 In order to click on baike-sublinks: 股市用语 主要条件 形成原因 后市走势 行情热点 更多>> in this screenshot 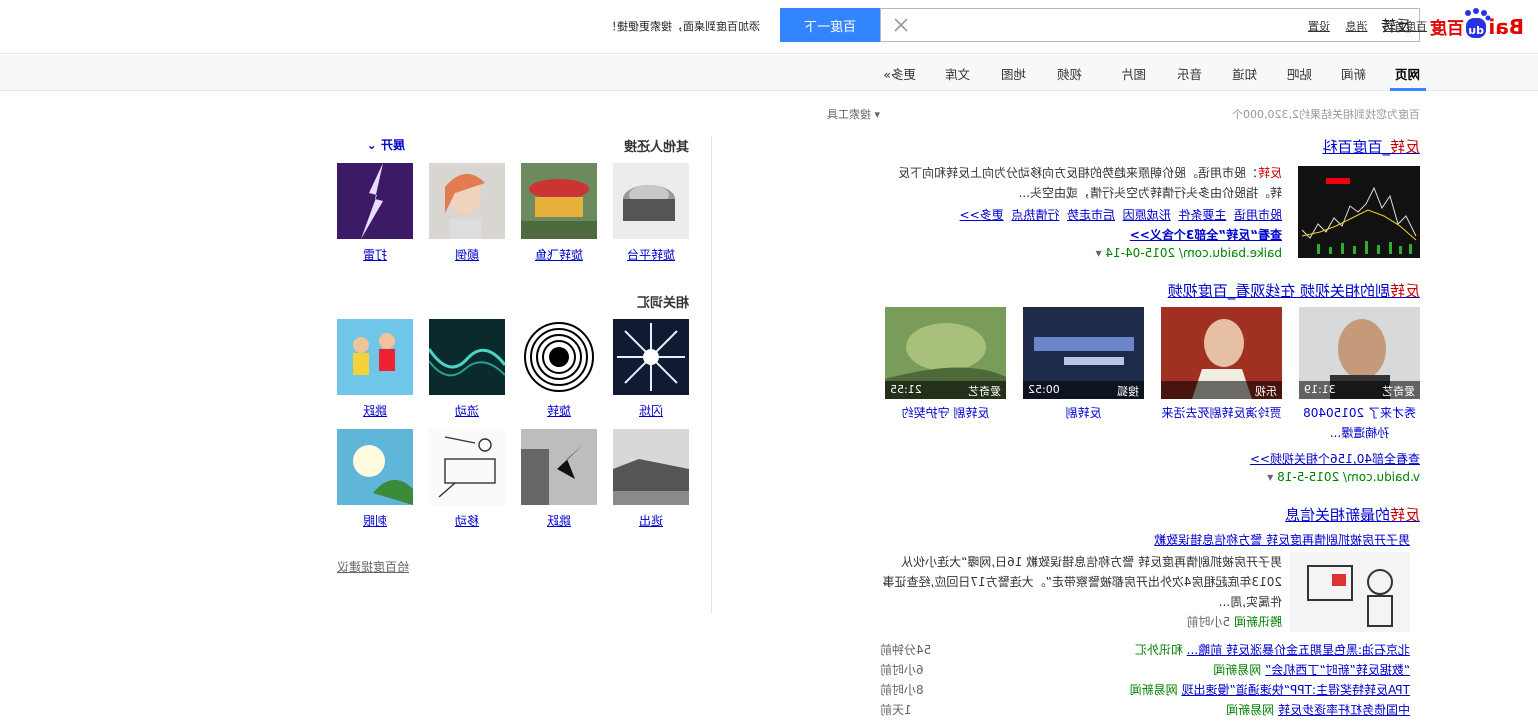, I will do `click(1082, 215)`.